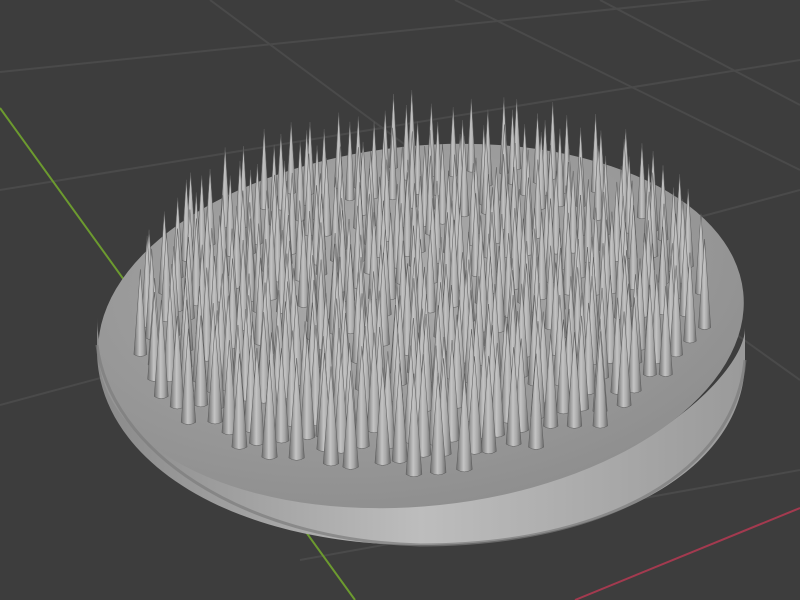 The image size is (800, 600). I want to click on x-axis-line, so click(687, 553).